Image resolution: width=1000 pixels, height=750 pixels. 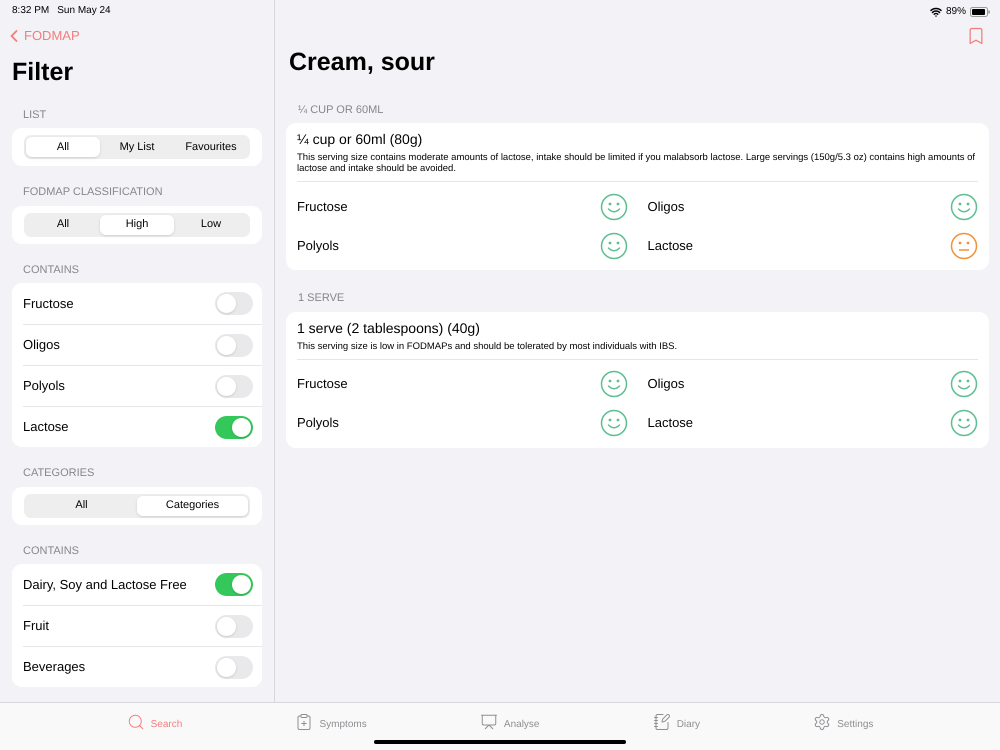 What do you see at coordinates (84, 11) in the screenshot?
I see `status-date: Sun May 24` at bounding box center [84, 11].